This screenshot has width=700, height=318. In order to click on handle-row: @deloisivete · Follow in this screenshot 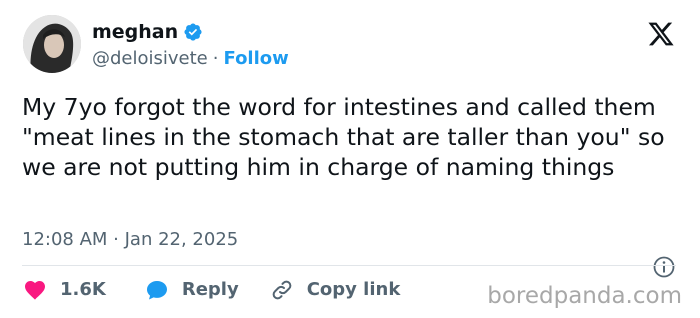, I will do `click(190, 59)`.